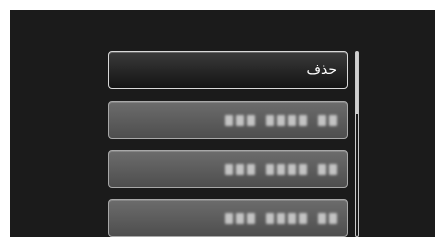 The image size is (445, 247). What do you see at coordinates (357, 83) in the screenshot?
I see `scrollbar-thumb` at bounding box center [357, 83].